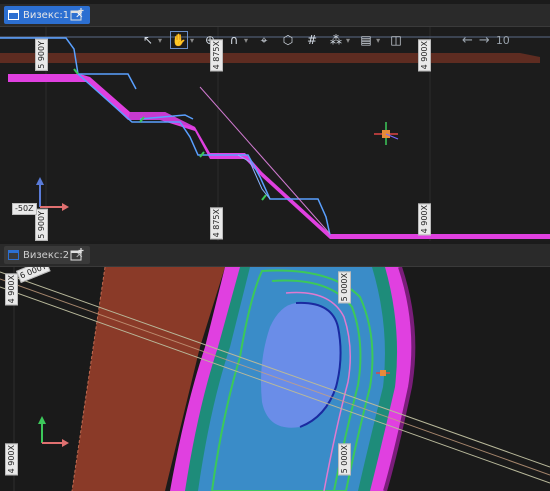  Describe the element at coordinates (24, 209) in the screenshot. I see `z-coordinate-label: -50Z` at that location.